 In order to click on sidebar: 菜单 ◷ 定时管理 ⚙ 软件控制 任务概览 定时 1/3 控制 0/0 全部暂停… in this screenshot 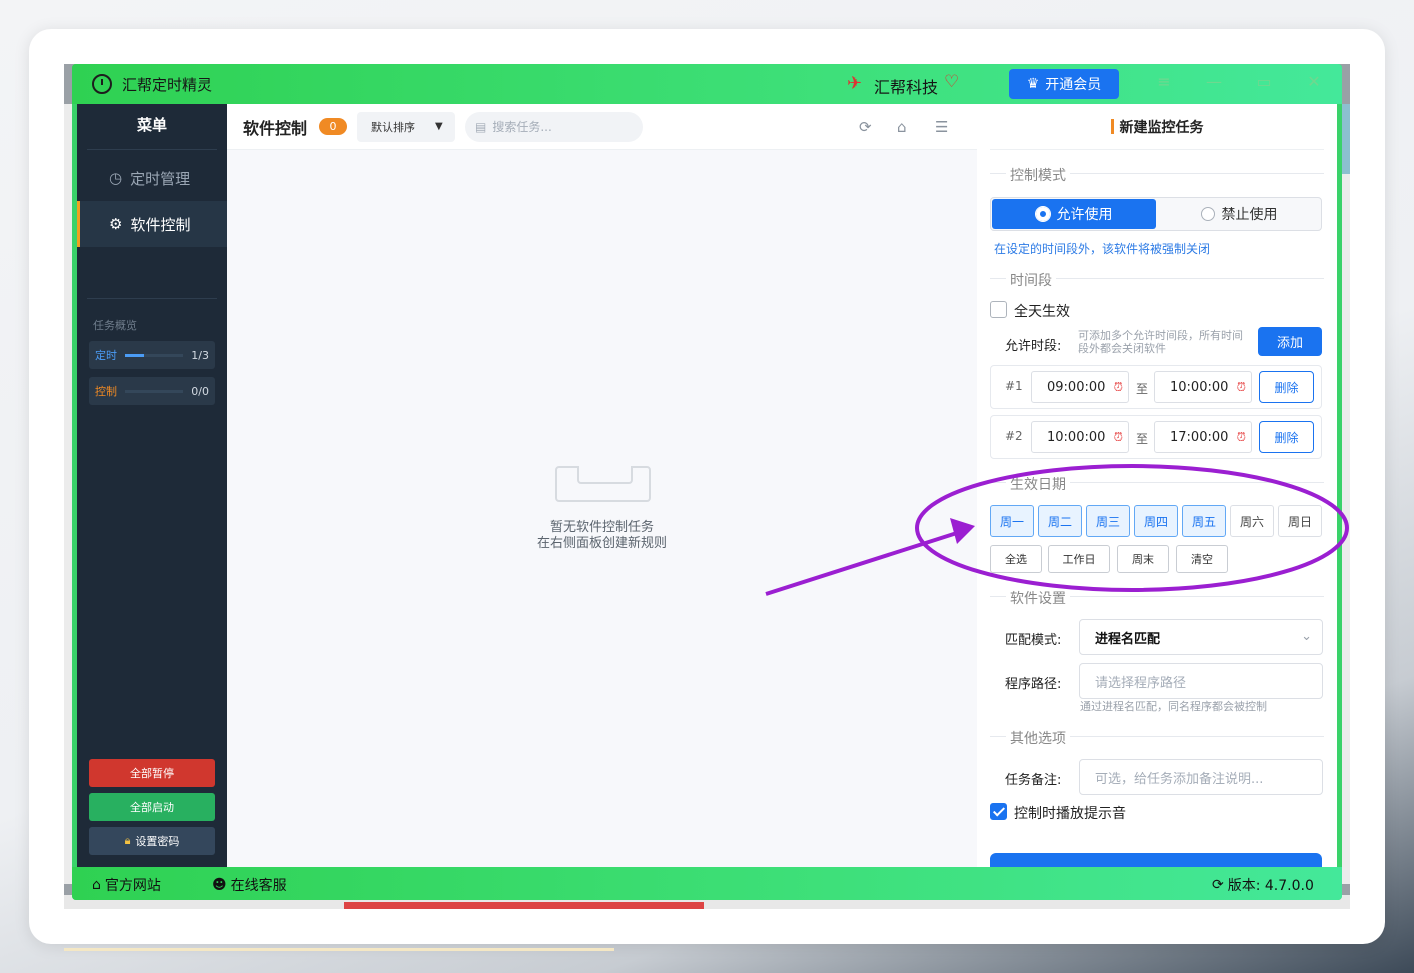, I will do `click(152, 485)`.